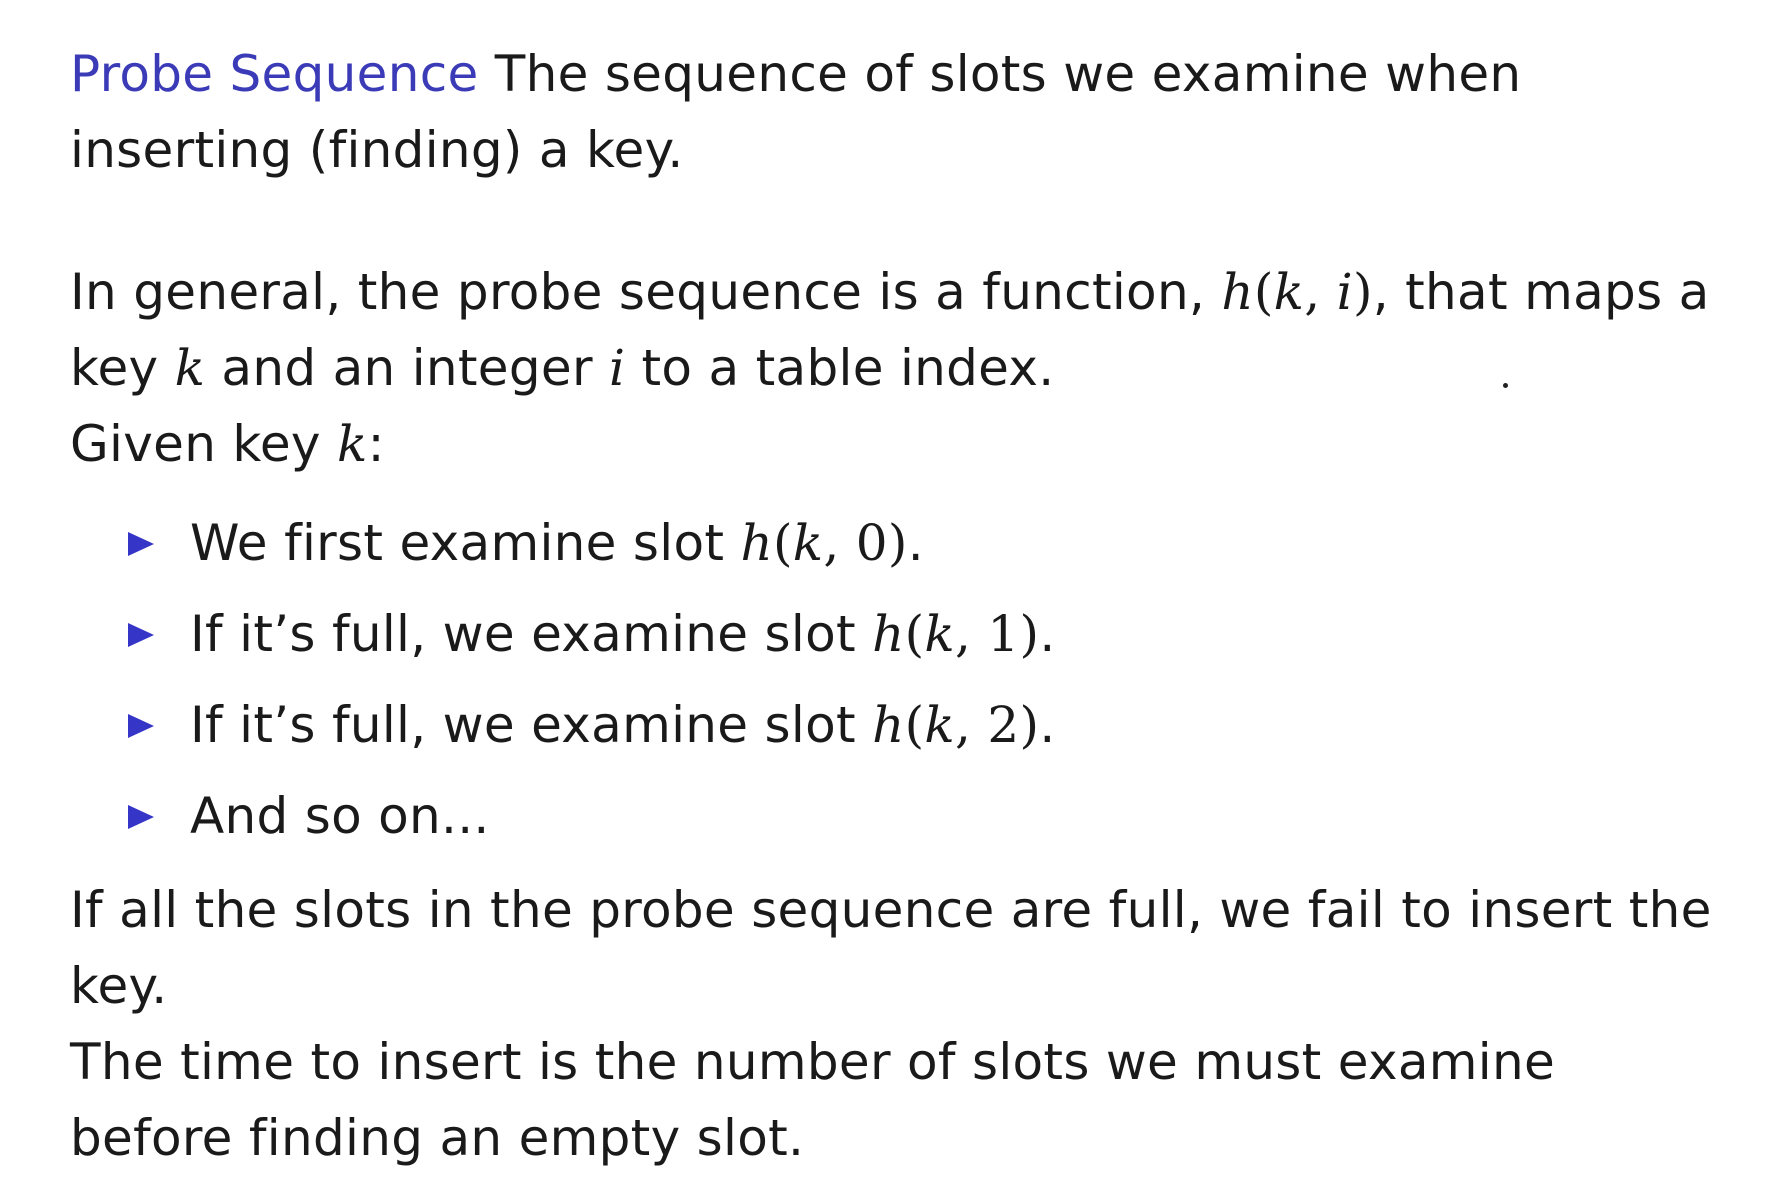 The width and height of the screenshot is (1786, 1182). Describe the element at coordinates (1505, 385) in the screenshot. I see `stray-dot` at that location.